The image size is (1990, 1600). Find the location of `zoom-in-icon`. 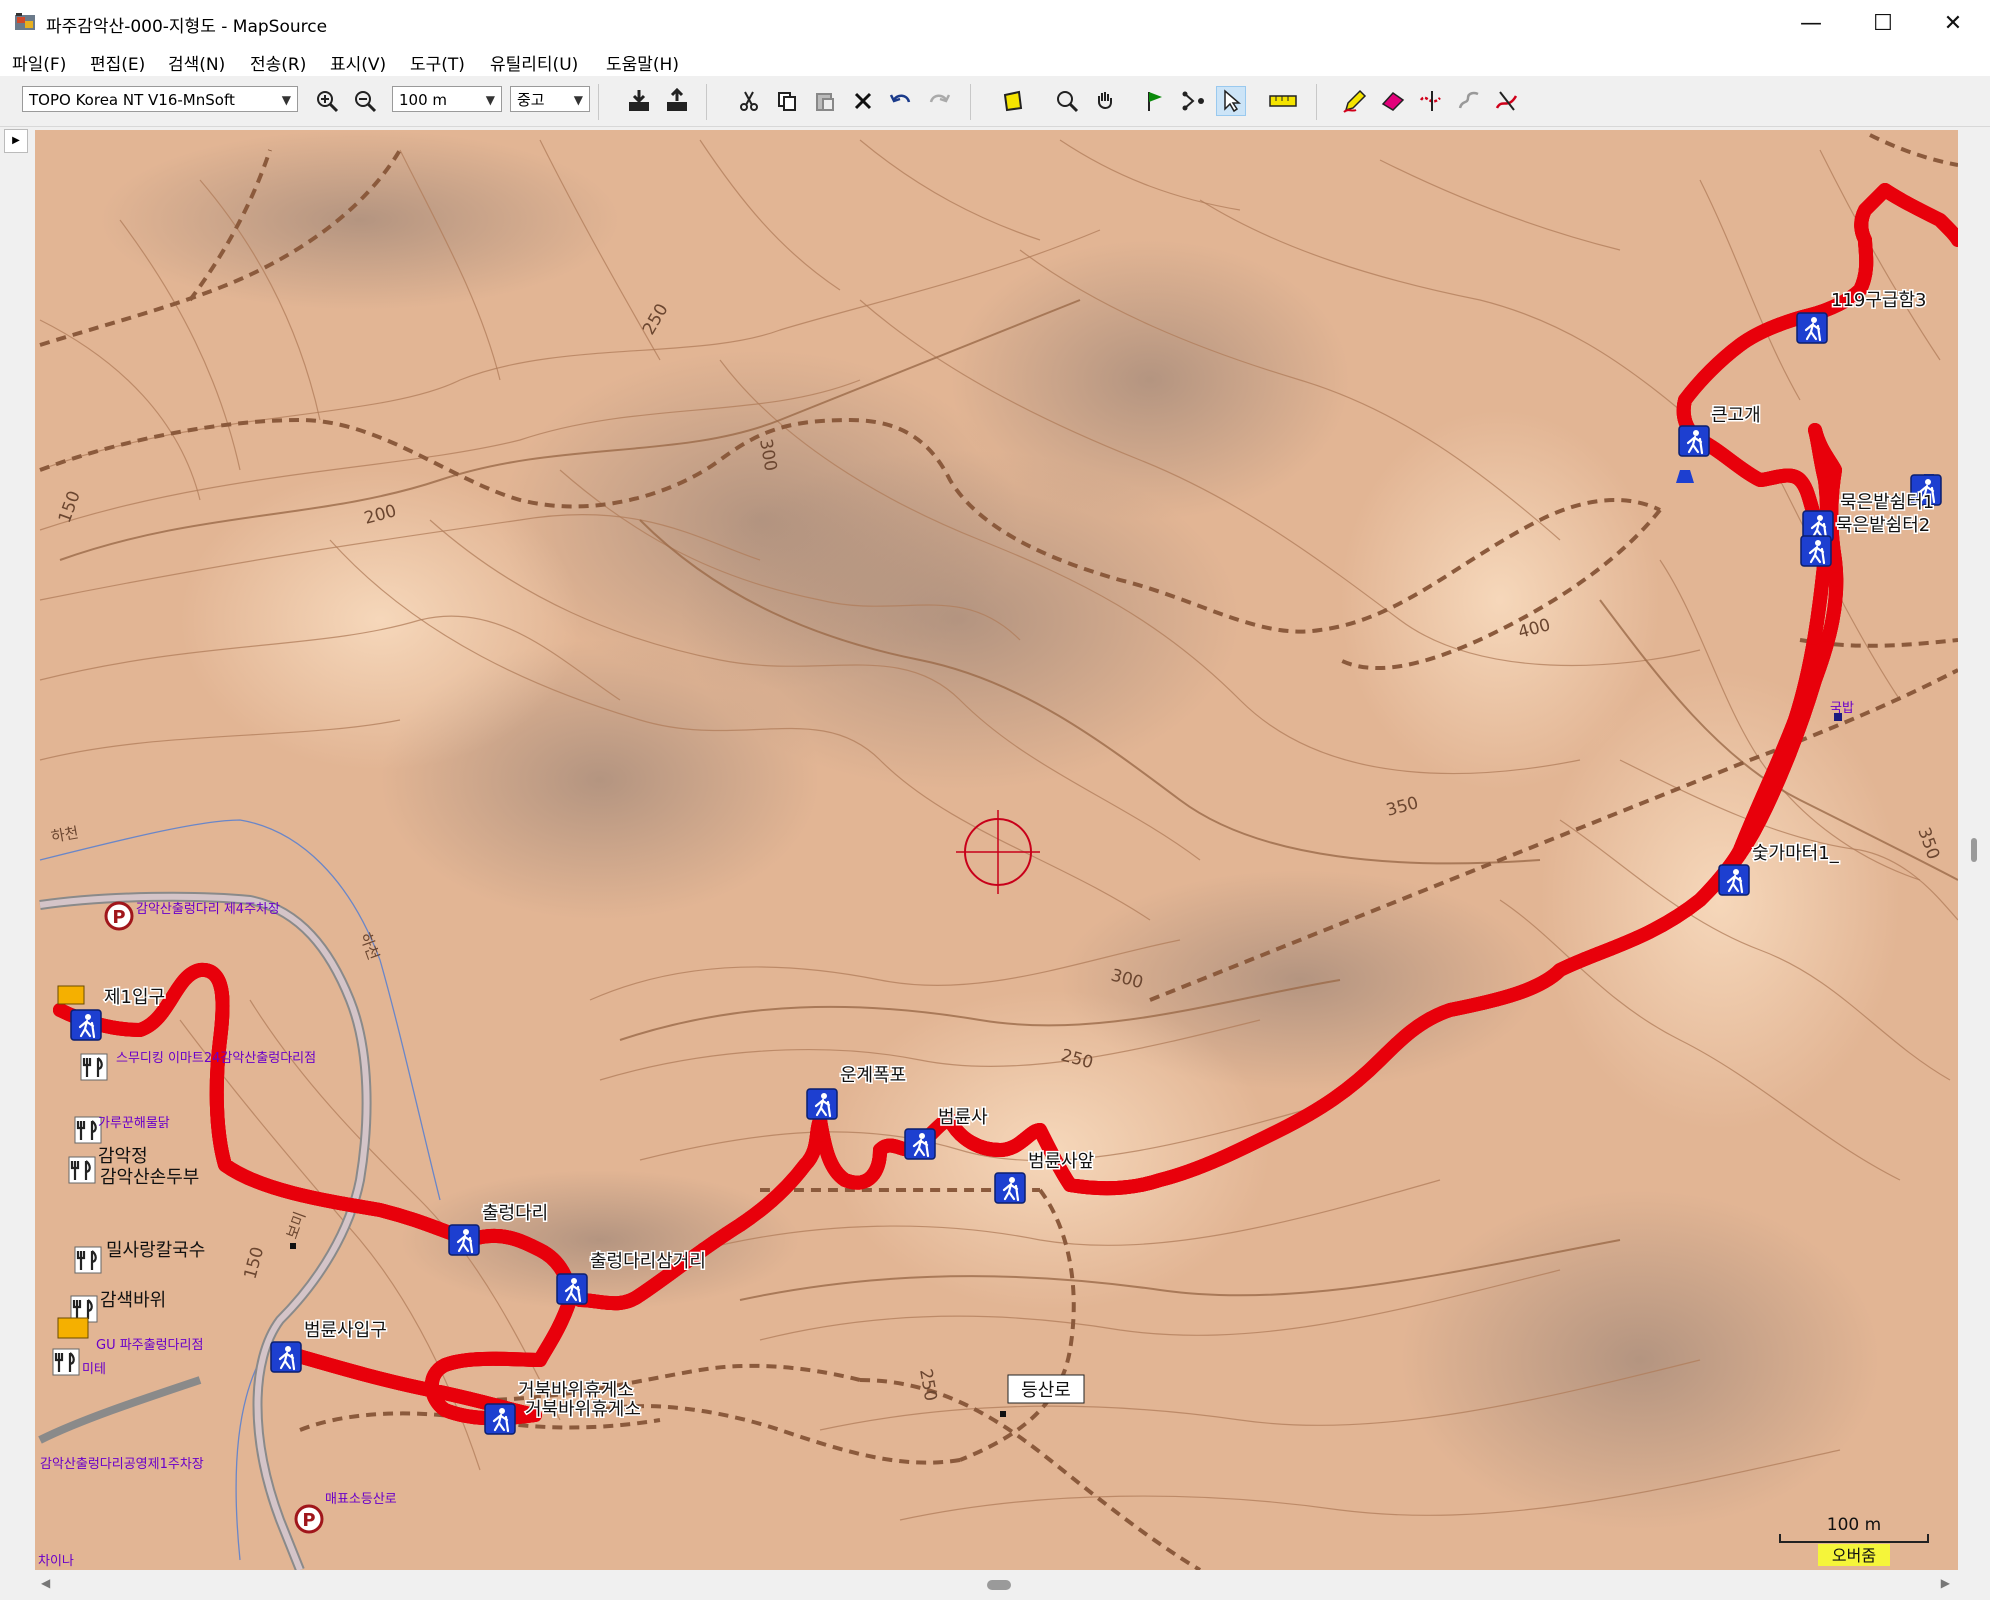

zoom-in-icon is located at coordinates (327, 101).